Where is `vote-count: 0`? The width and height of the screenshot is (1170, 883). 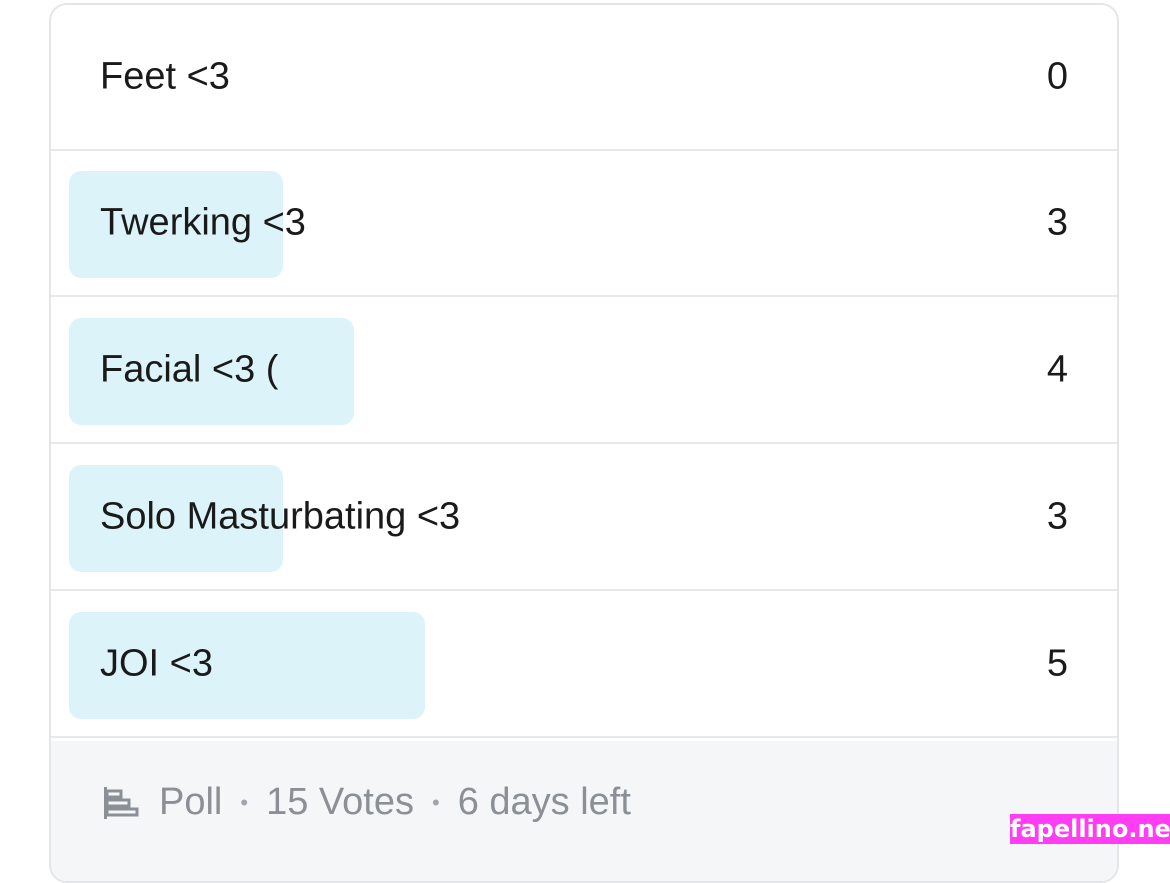 vote-count: 0 is located at coordinates (1057, 77).